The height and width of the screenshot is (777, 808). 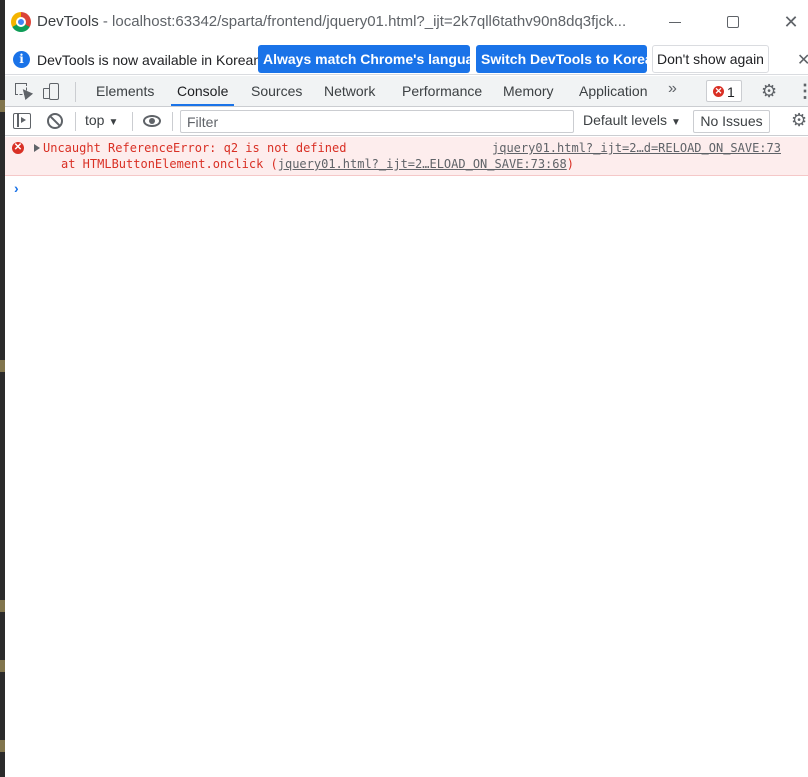 I want to click on stack-suffix: ), so click(x=570, y=164).